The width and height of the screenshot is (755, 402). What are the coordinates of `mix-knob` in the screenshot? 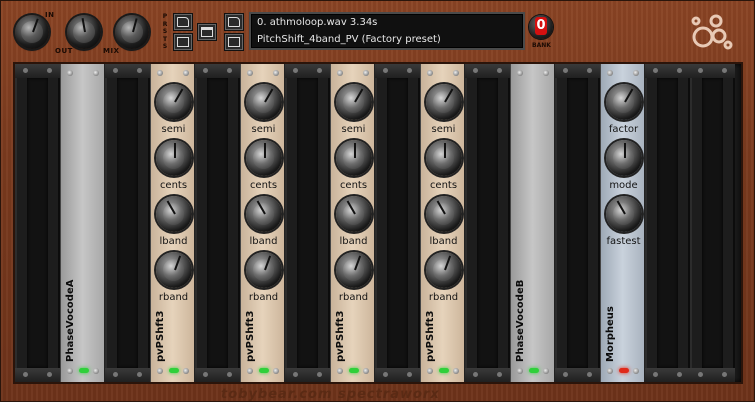 It's located at (132, 32).